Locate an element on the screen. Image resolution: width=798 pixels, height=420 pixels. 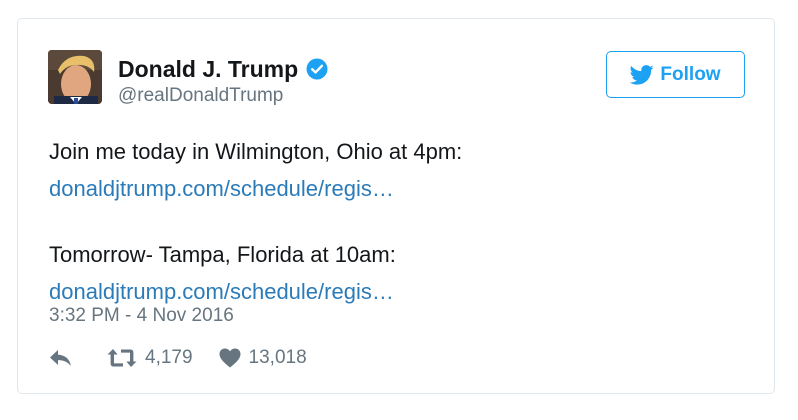
tweet-actions: 4,179 13,018 is located at coordinates (178, 358).